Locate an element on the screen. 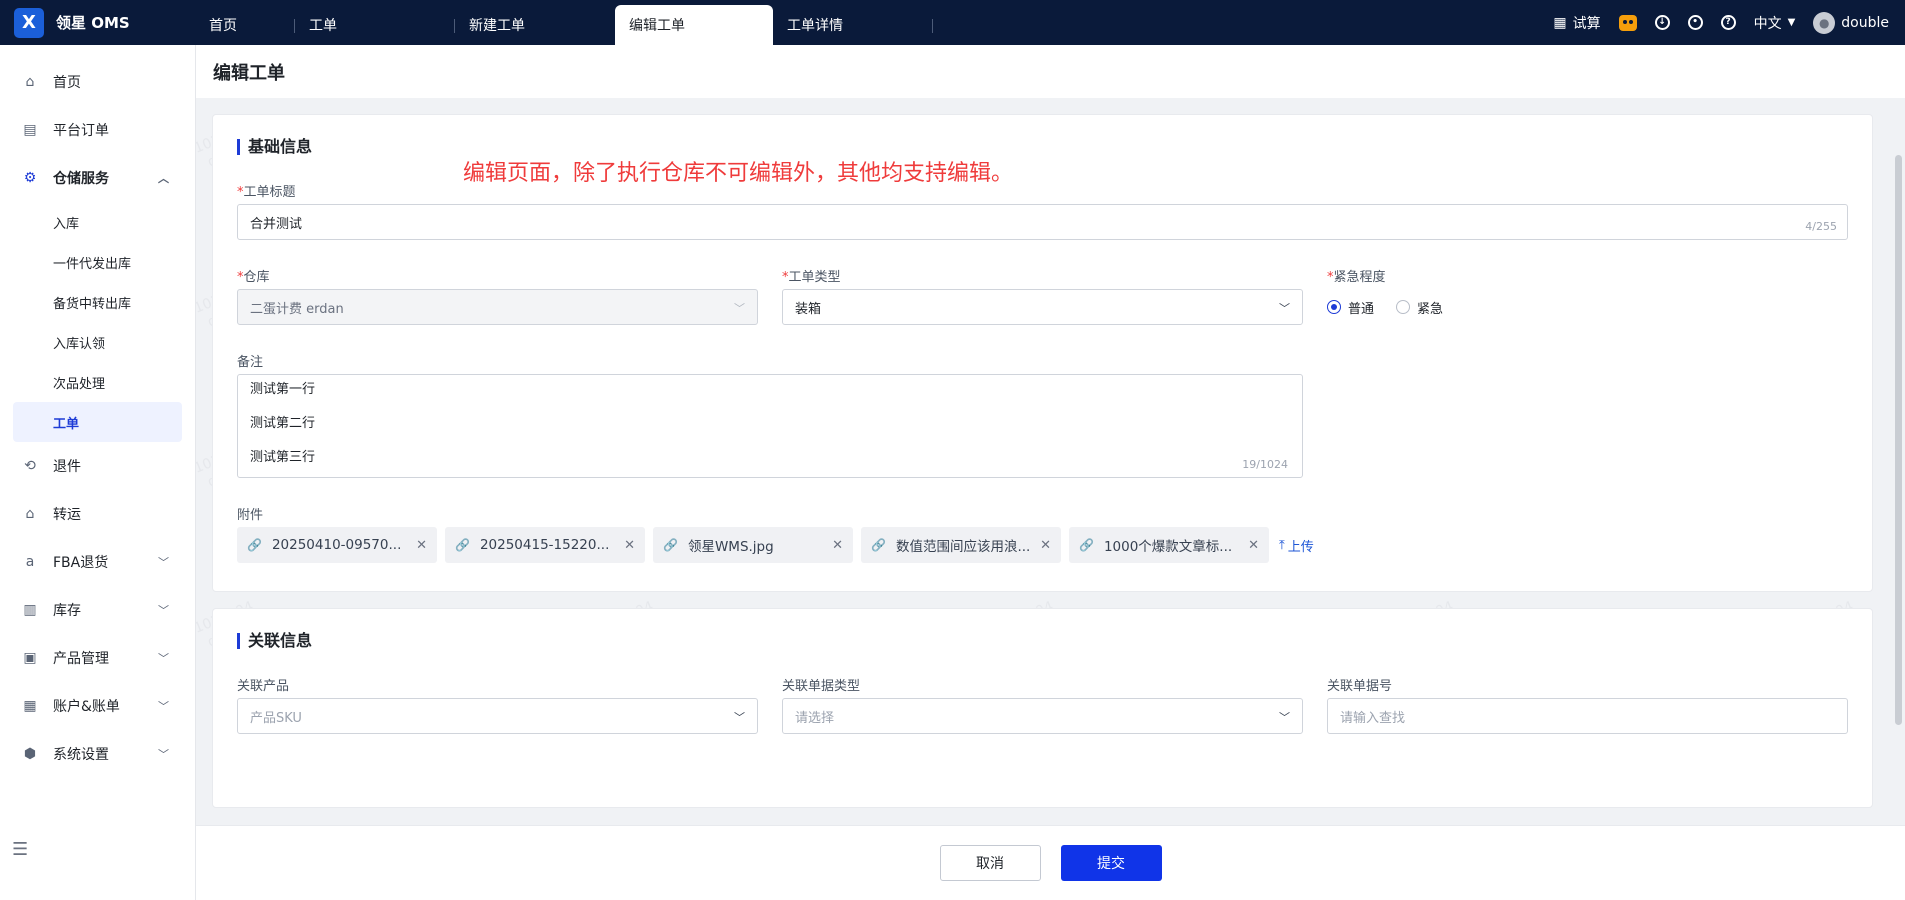 This screenshot has width=1905, height=900. calc-label: 试算 is located at coordinates (1586, 23).